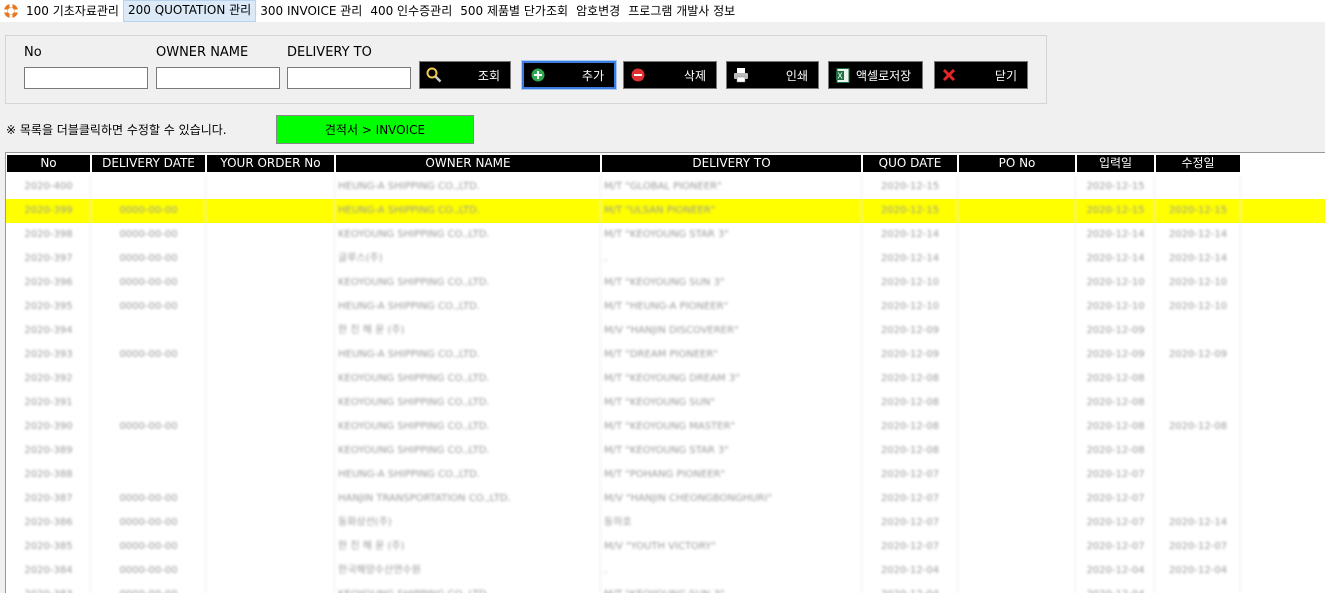 The image size is (1325, 593). I want to click on column-header-delivery-date: DELIVERY DATE, so click(149, 163).